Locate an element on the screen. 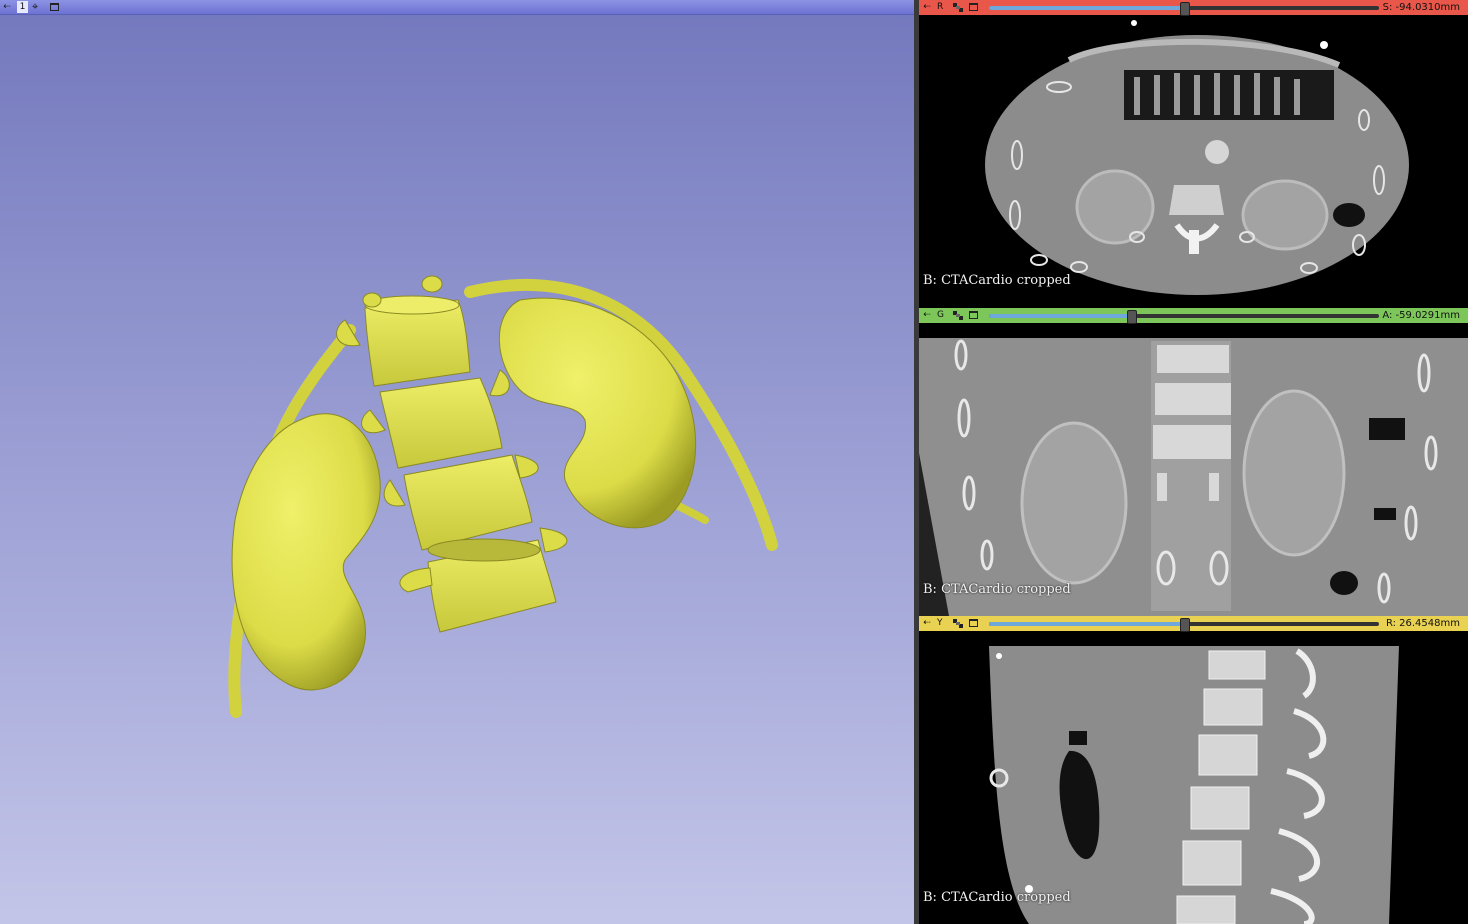  slice-position-readout: R: 26.4548mm is located at coordinates (1422, 623).